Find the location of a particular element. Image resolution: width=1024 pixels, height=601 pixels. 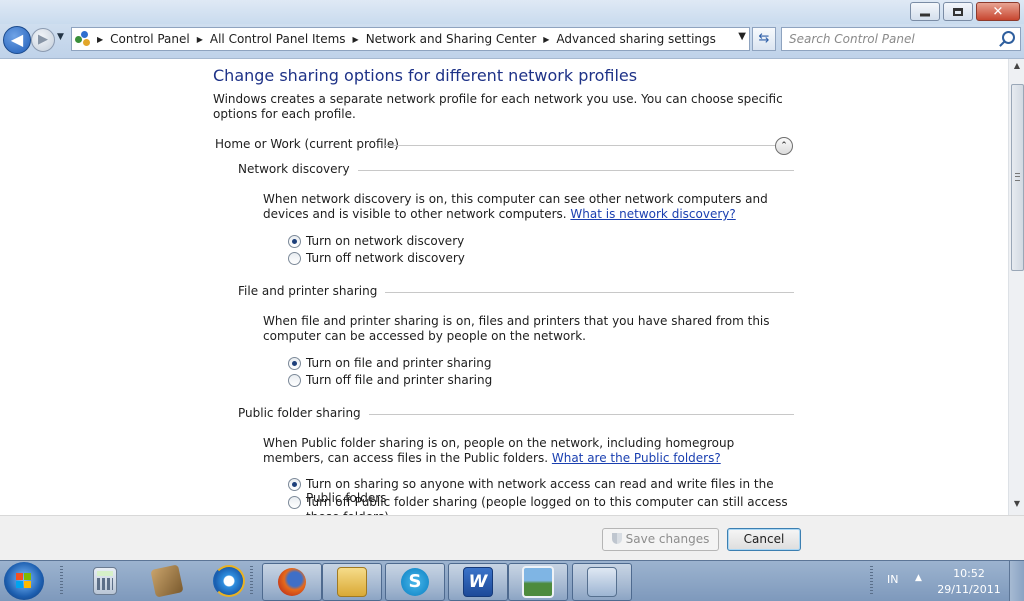

forward-arrow-icon: ▶ is located at coordinates (43, 39).